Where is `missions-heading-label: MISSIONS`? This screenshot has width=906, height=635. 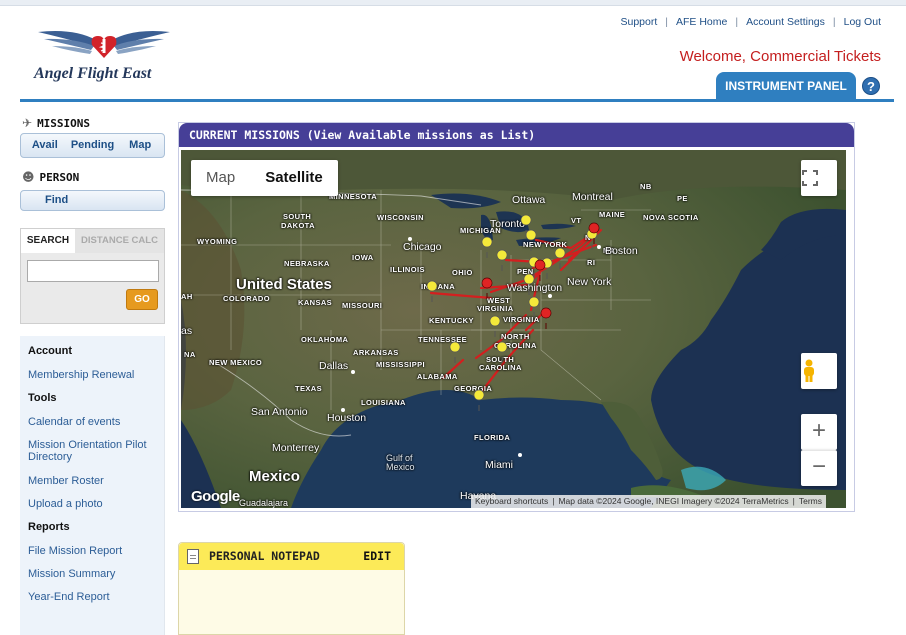 missions-heading-label: MISSIONS is located at coordinates (64, 123).